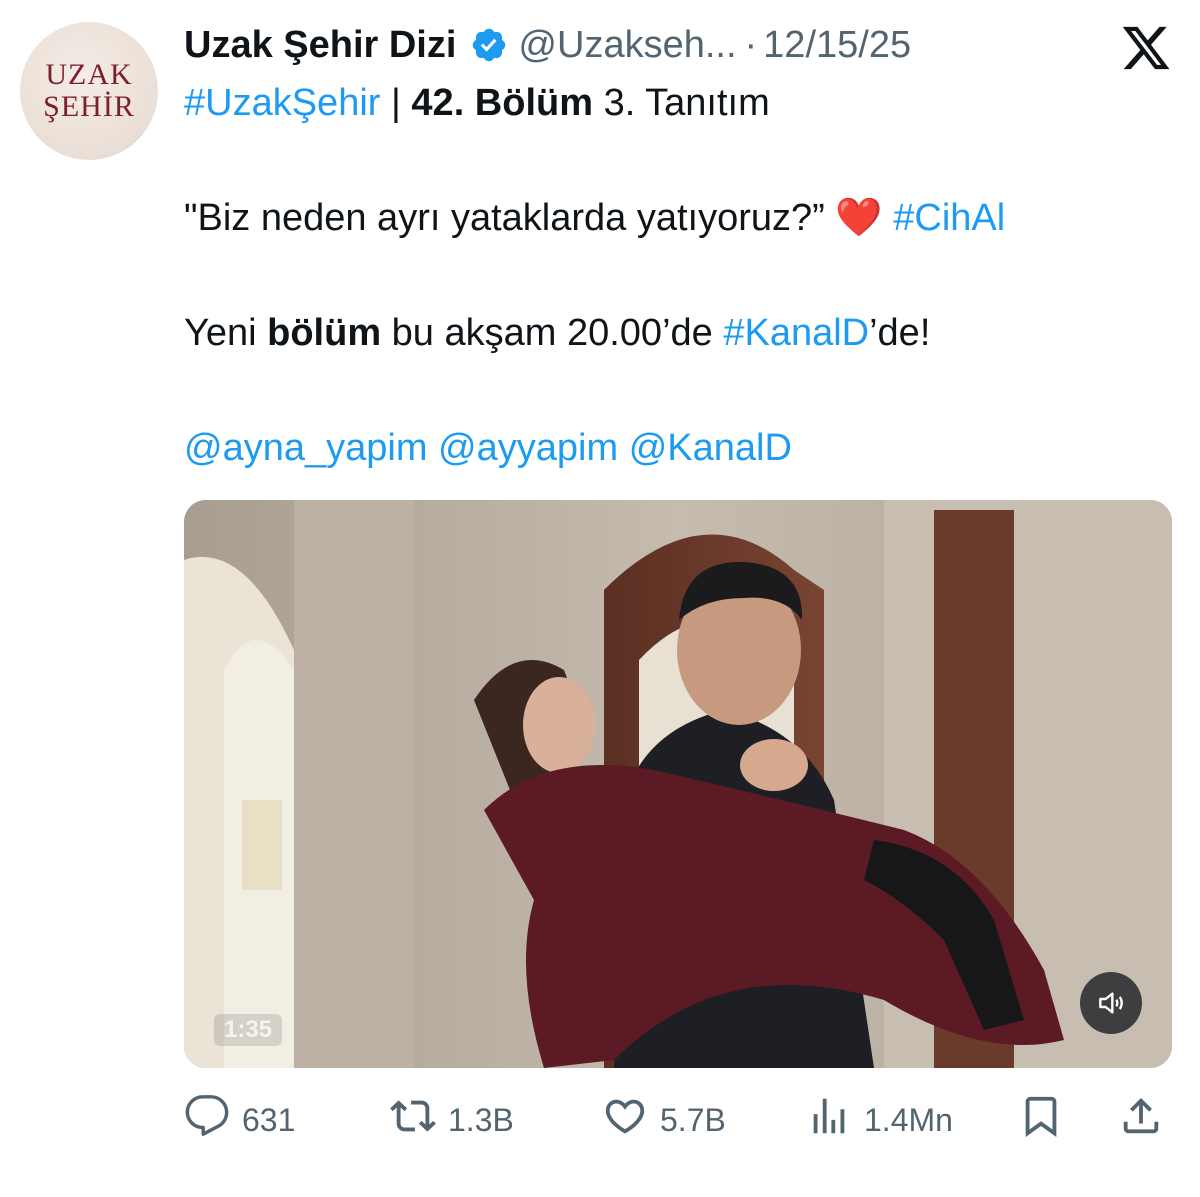  Describe the element at coordinates (269, 1119) in the screenshot. I see `reply-count: 631` at that location.